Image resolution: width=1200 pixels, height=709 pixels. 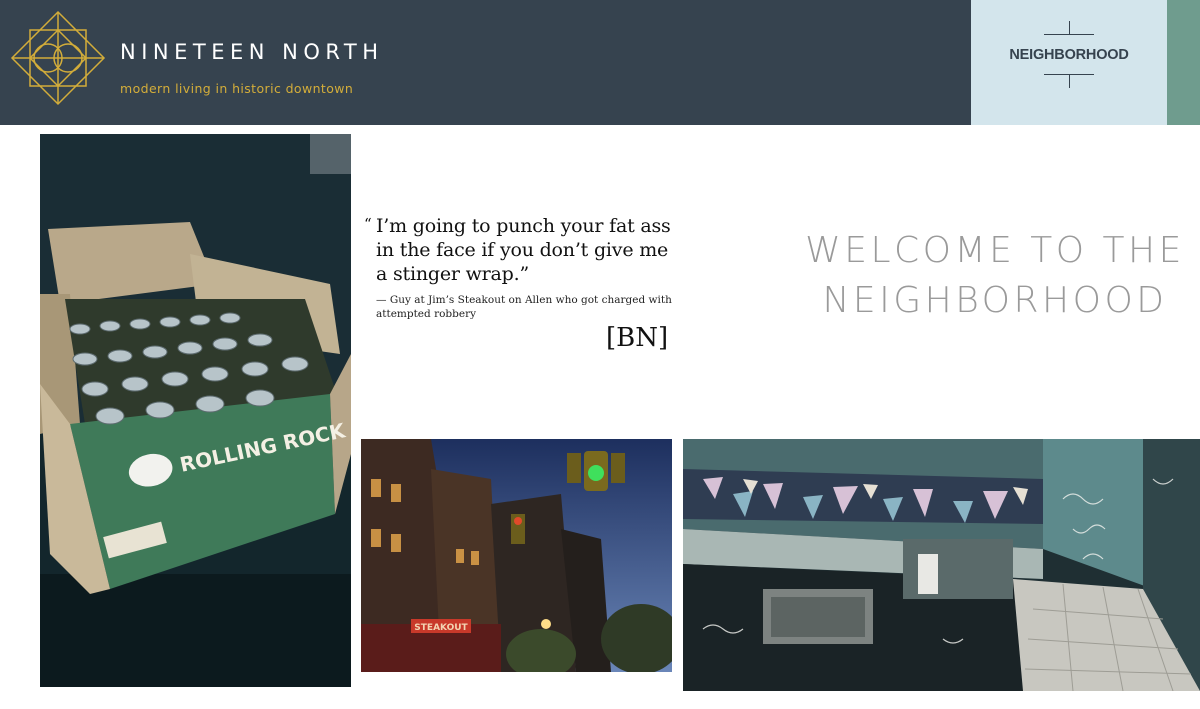 What do you see at coordinates (368, 224) in the screenshot?
I see `quote-open-mark: “` at bounding box center [368, 224].